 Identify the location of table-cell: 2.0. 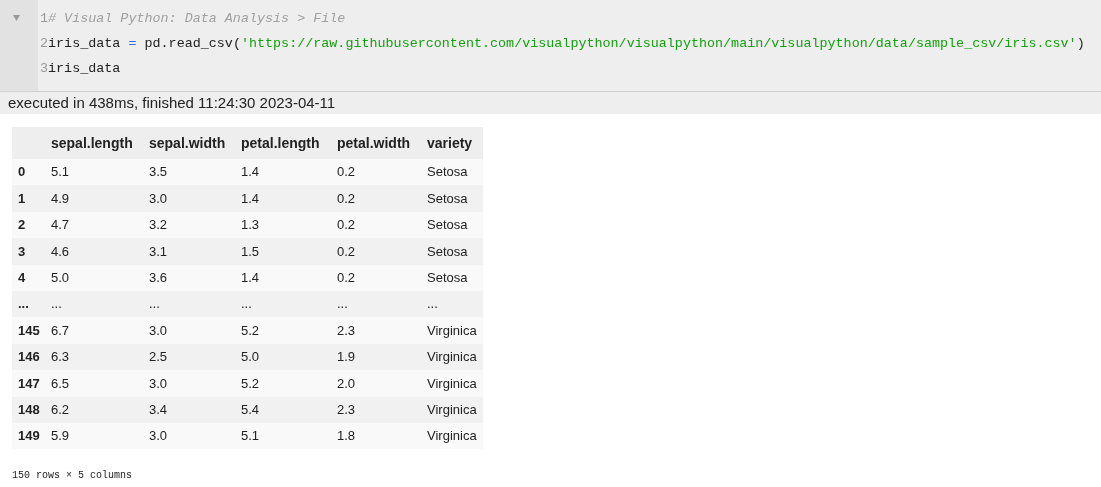
(376, 383).